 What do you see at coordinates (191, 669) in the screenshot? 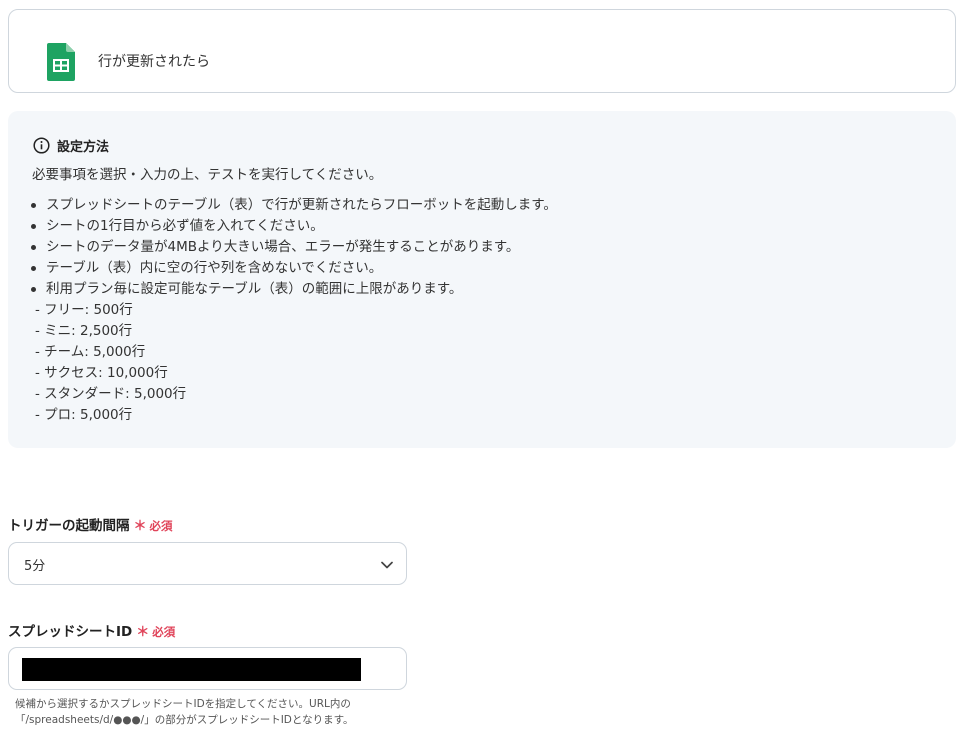
I see `redacted-value` at bounding box center [191, 669].